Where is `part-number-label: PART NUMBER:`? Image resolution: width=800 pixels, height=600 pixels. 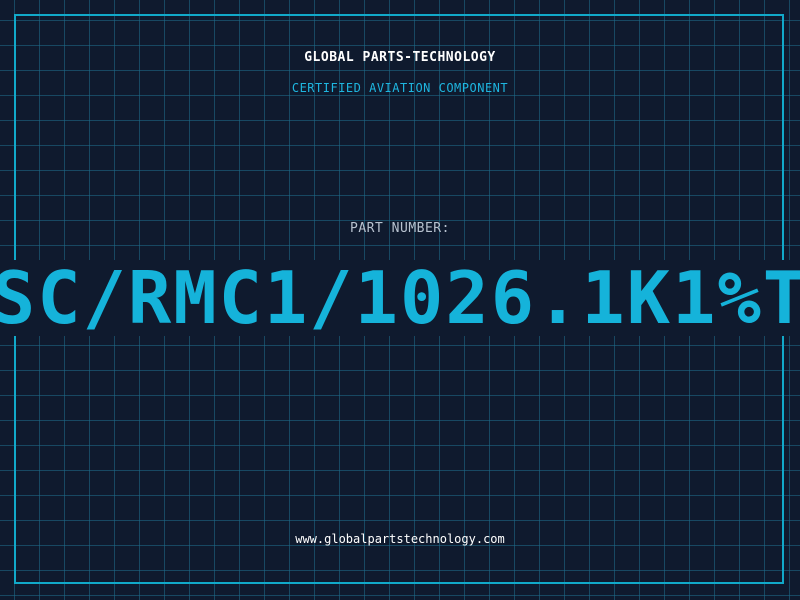 part-number-label: PART NUMBER: is located at coordinates (400, 228).